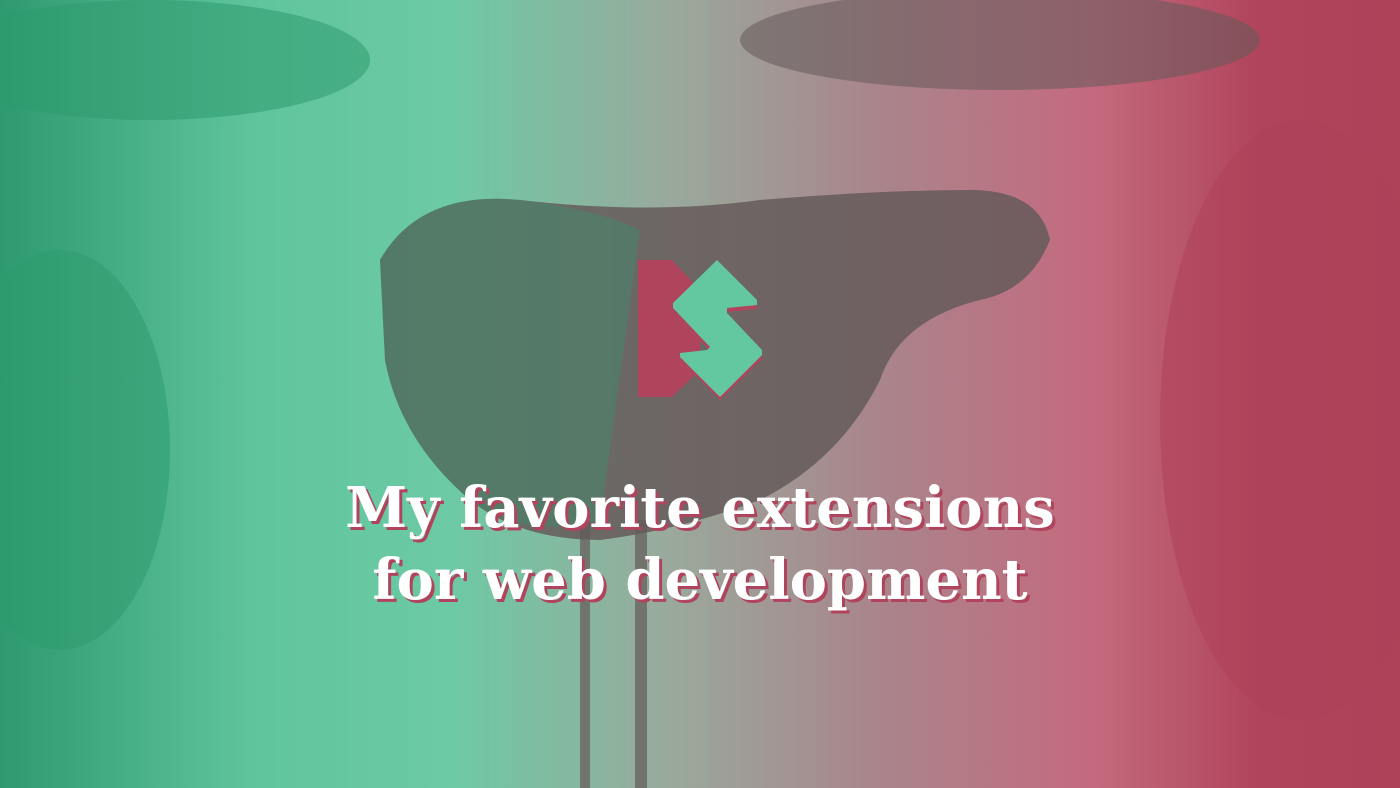 This screenshot has width=1400, height=788. What do you see at coordinates (700, 330) in the screenshot?
I see `bs-logo-icon` at bounding box center [700, 330].